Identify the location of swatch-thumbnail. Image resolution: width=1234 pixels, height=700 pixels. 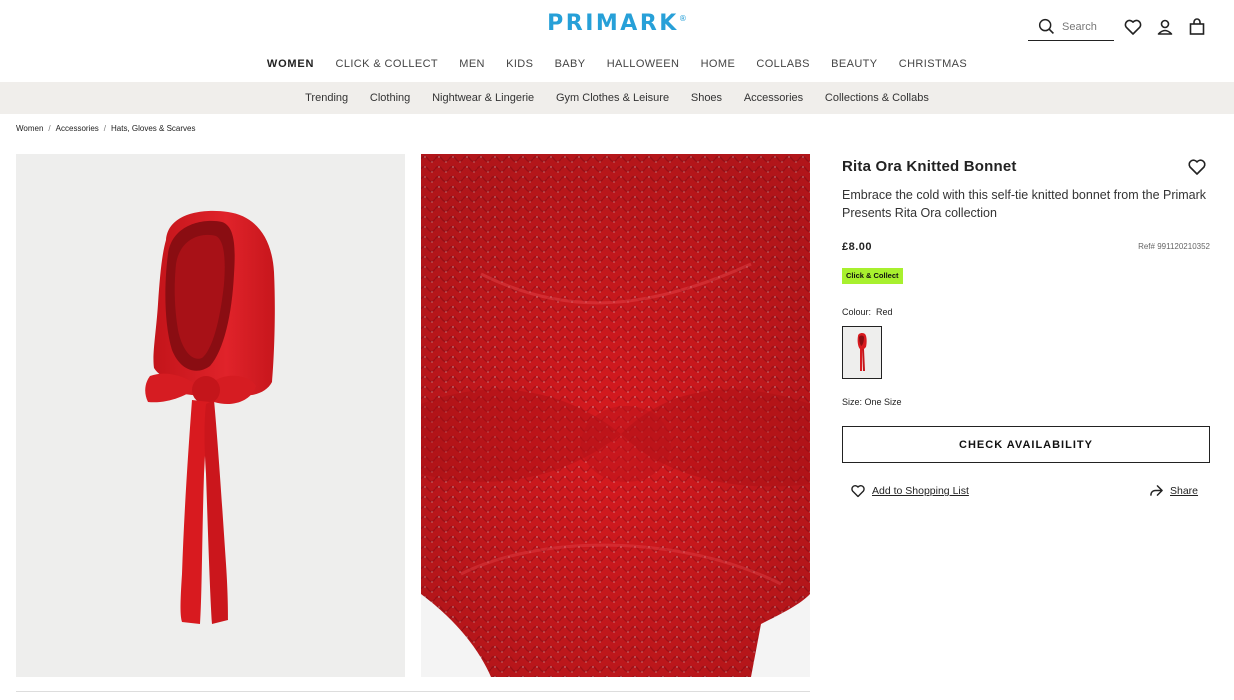
(862, 351).